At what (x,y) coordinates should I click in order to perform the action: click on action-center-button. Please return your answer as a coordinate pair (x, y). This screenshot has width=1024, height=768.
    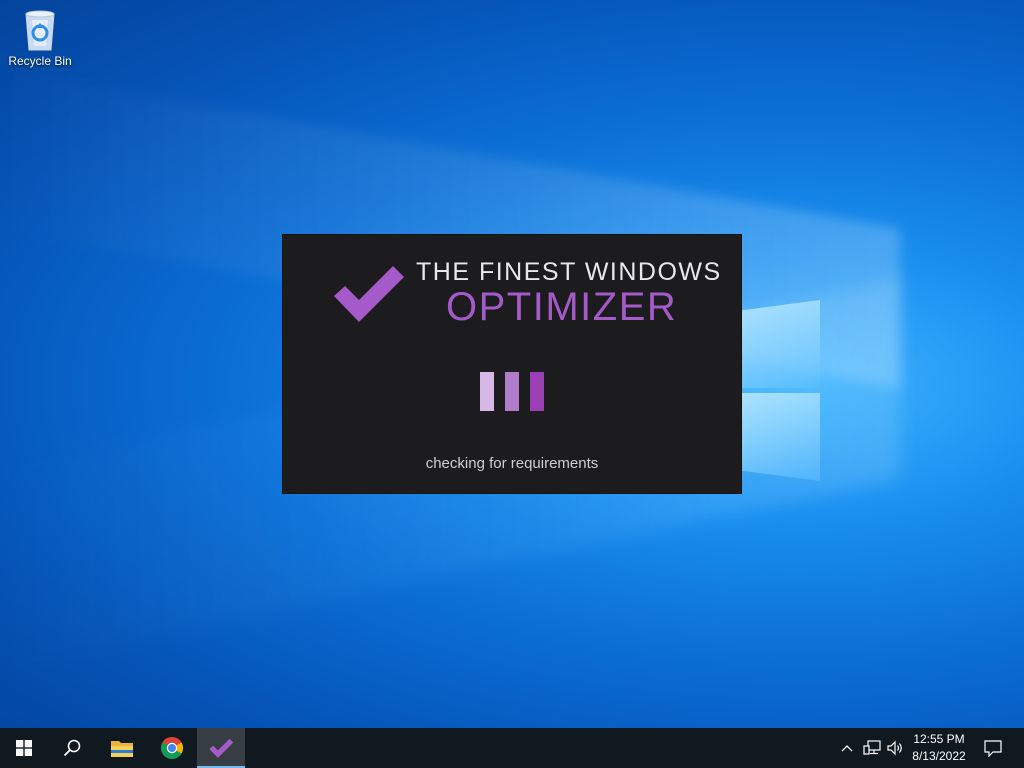
    Looking at the image, I should click on (993, 748).